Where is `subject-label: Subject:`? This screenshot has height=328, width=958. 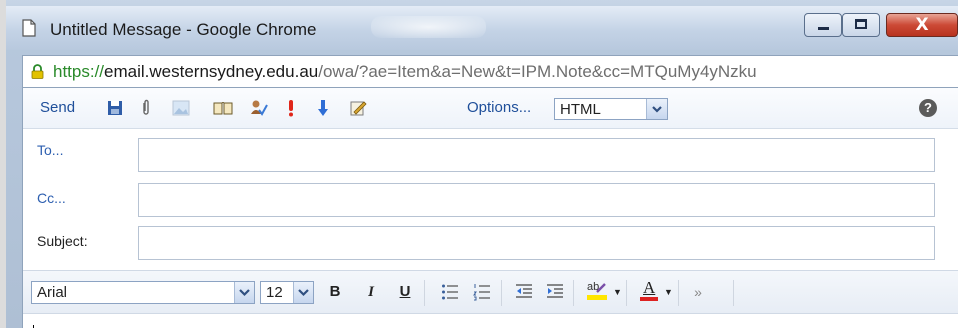
subject-label: Subject: is located at coordinates (62, 241).